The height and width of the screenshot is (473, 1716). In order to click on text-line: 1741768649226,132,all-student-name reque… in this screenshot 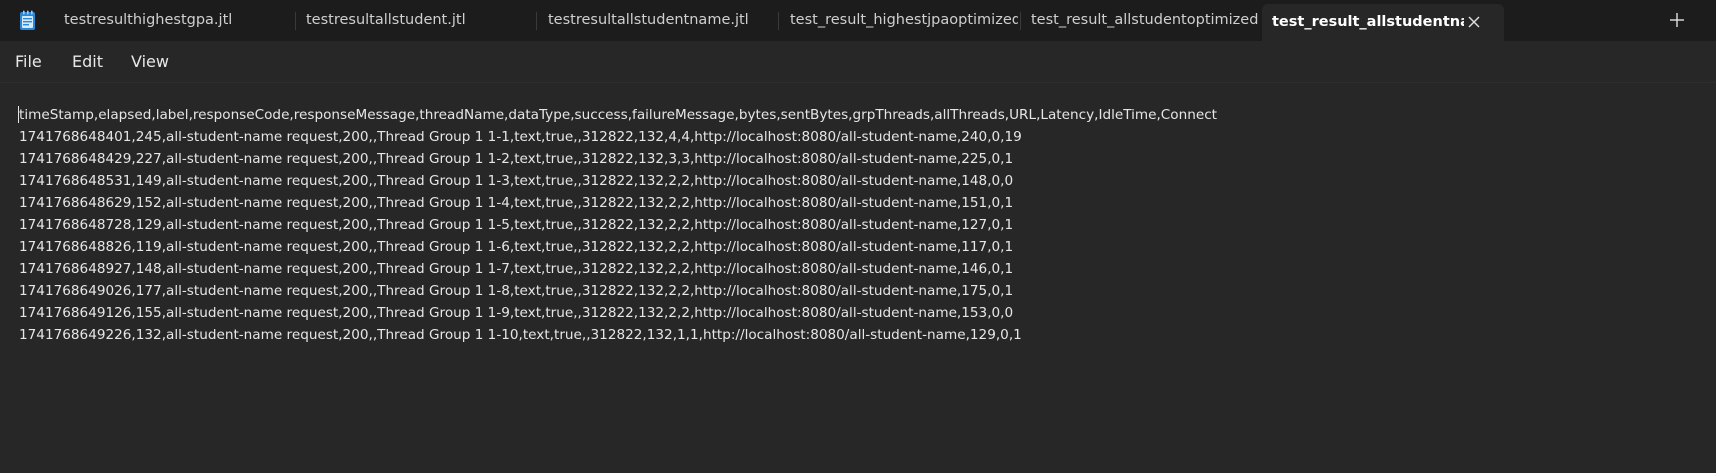, I will do `click(520, 335)`.